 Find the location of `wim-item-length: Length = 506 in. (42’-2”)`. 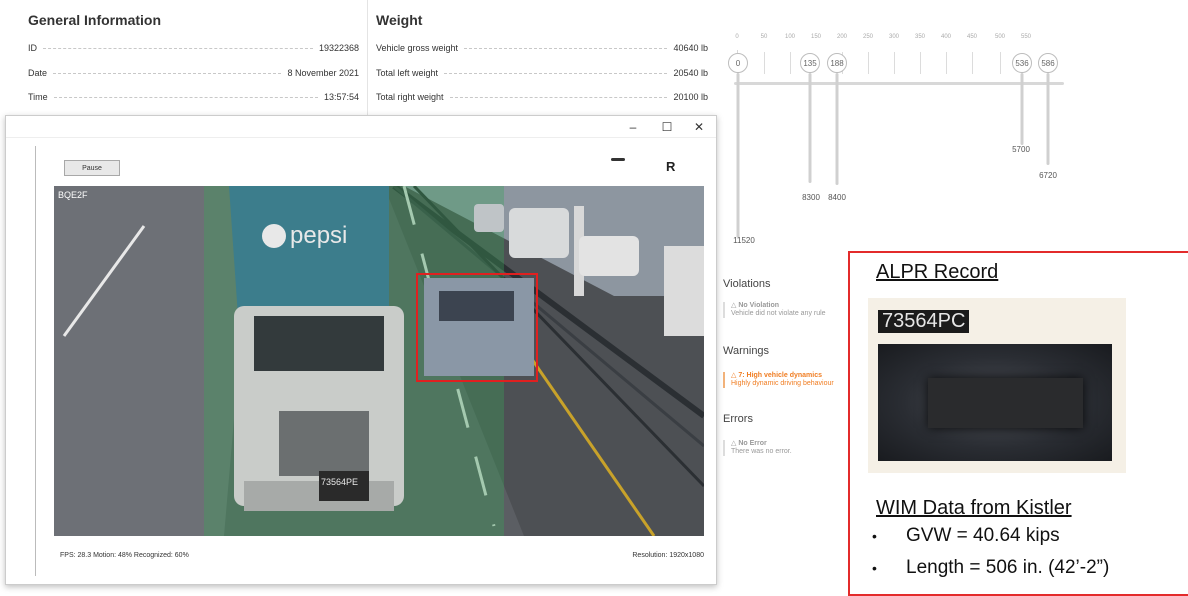

wim-item-length: Length = 506 in. (42’-2”) is located at coordinates (1008, 567).